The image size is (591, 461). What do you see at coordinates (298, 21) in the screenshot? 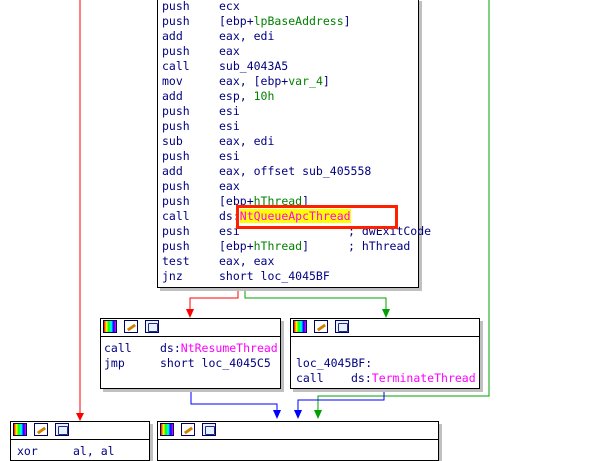
I see `variable-name: lpBaseAddress` at bounding box center [298, 21].